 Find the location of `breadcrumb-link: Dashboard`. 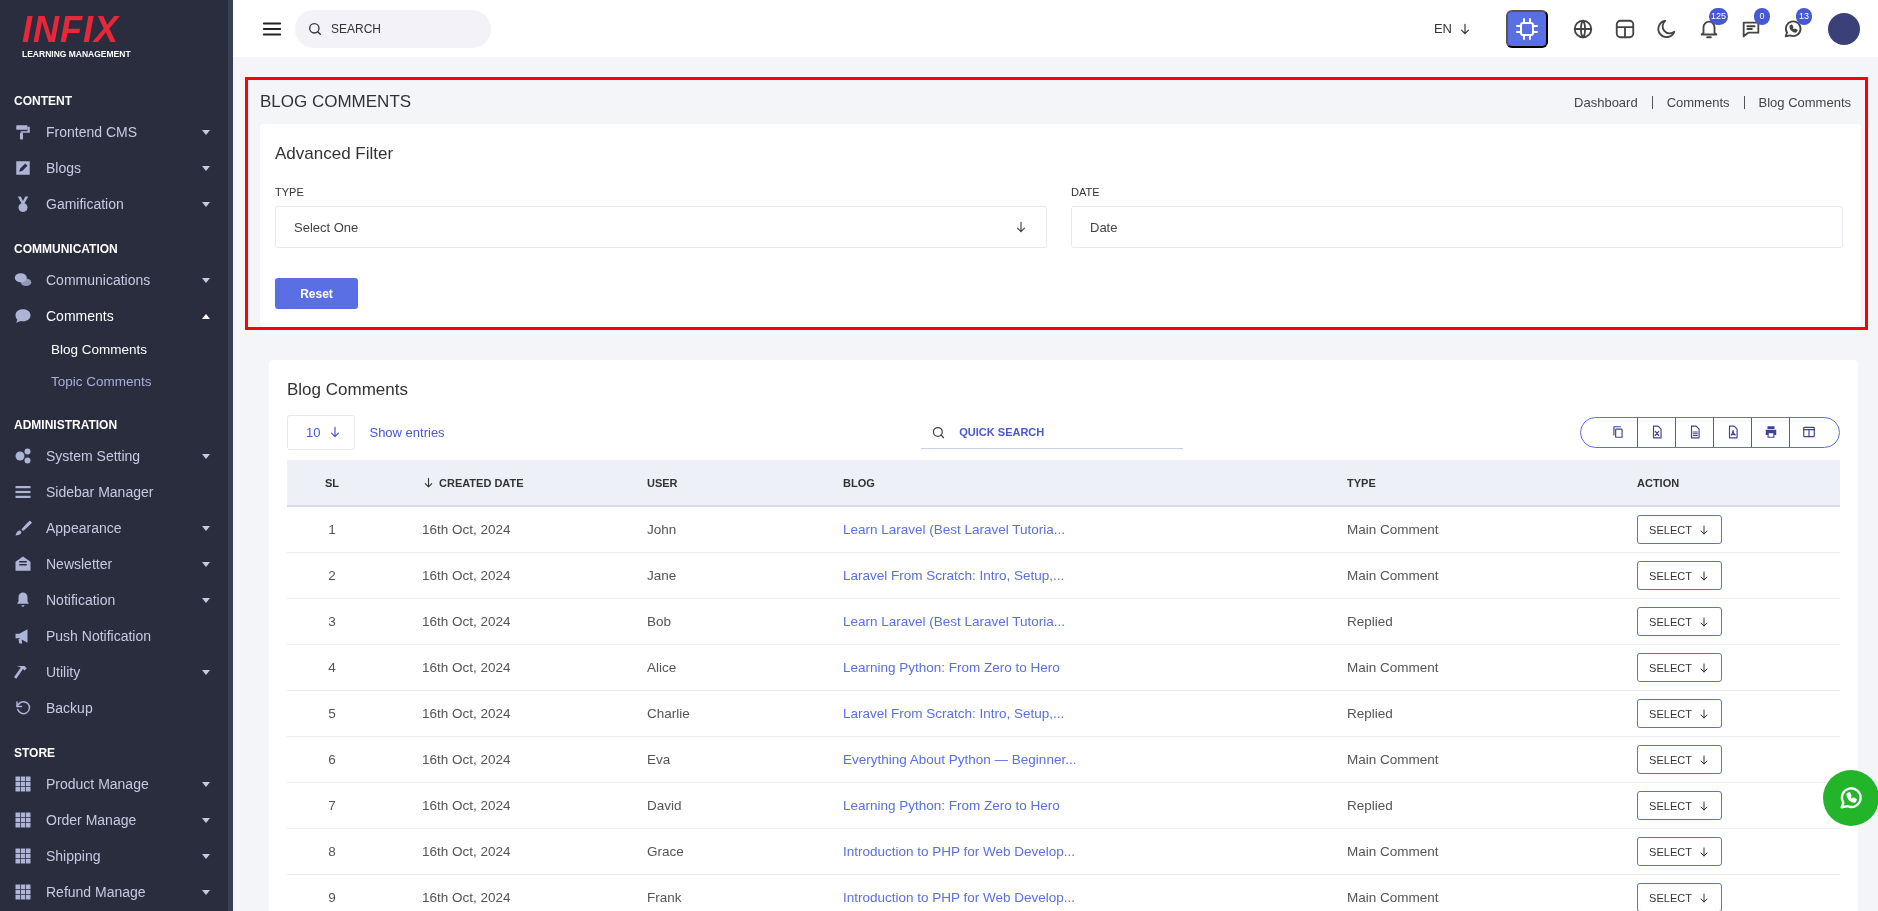

breadcrumb-link: Dashboard is located at coordinates (1606, 102).